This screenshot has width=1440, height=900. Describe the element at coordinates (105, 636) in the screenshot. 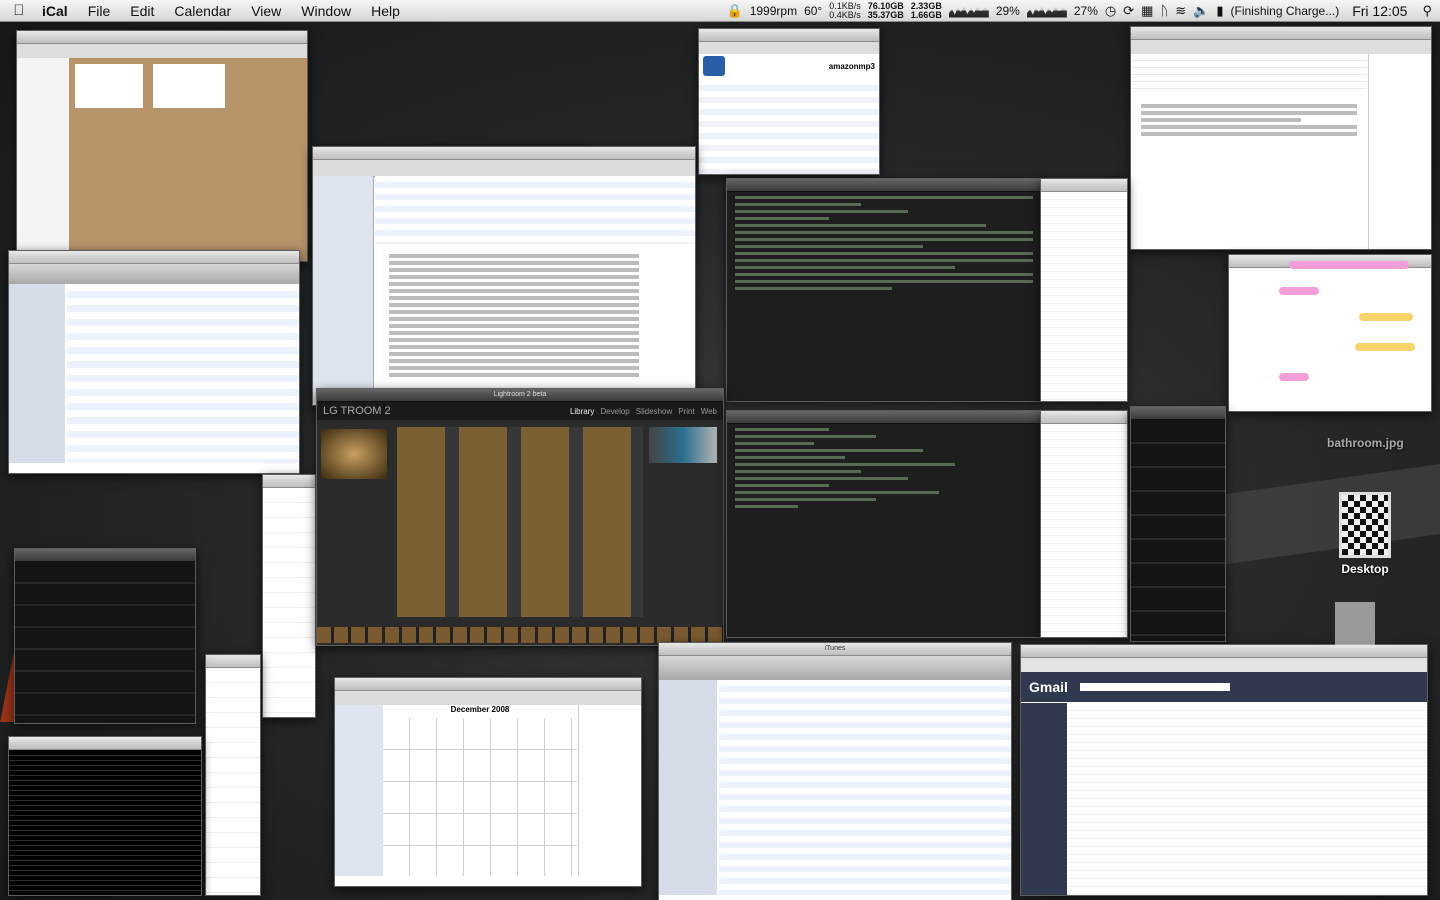

I see `twitter-client-window` at that location.